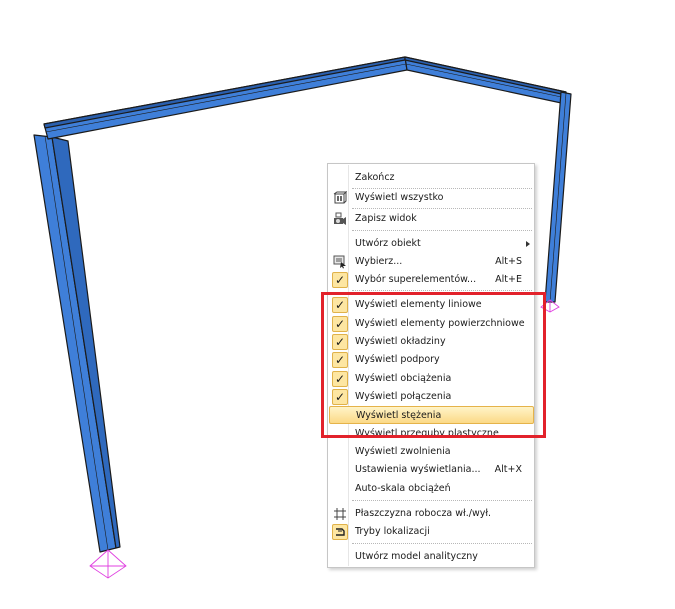 This screenshot has height=609, width=675. I want to click on menu-label: Utwórz obiekt, so click(388, 243).